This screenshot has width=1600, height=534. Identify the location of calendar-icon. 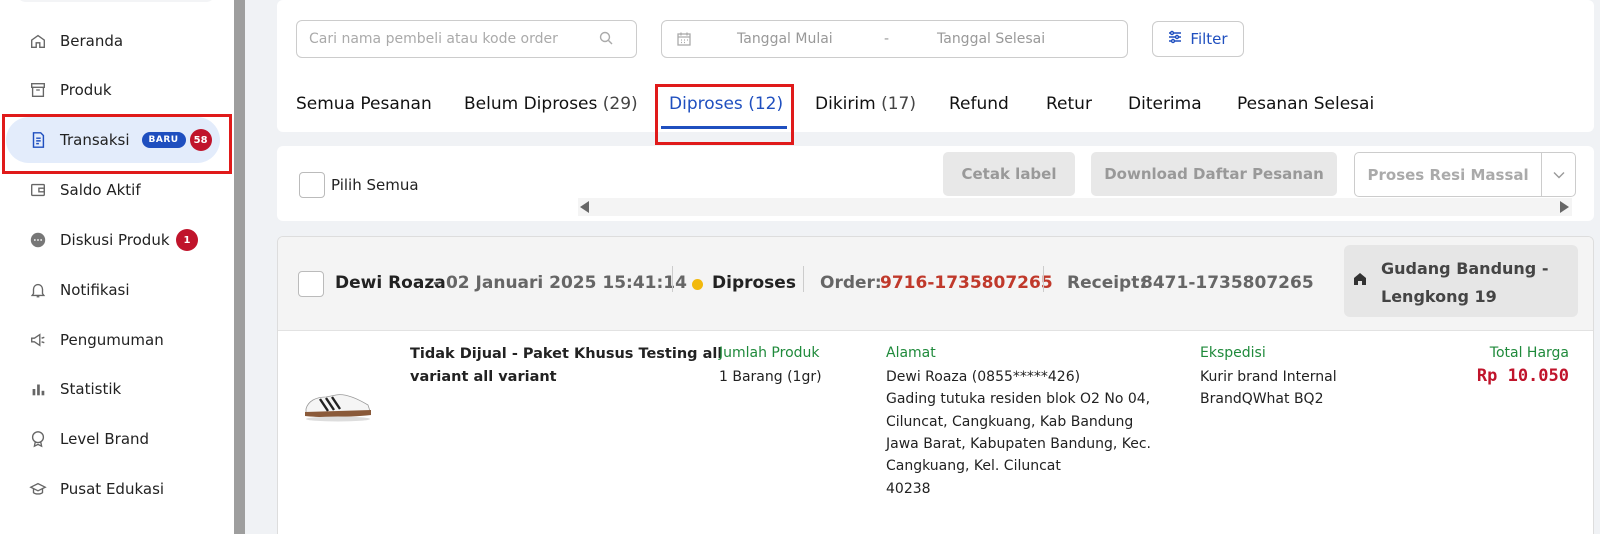
(684, 41).